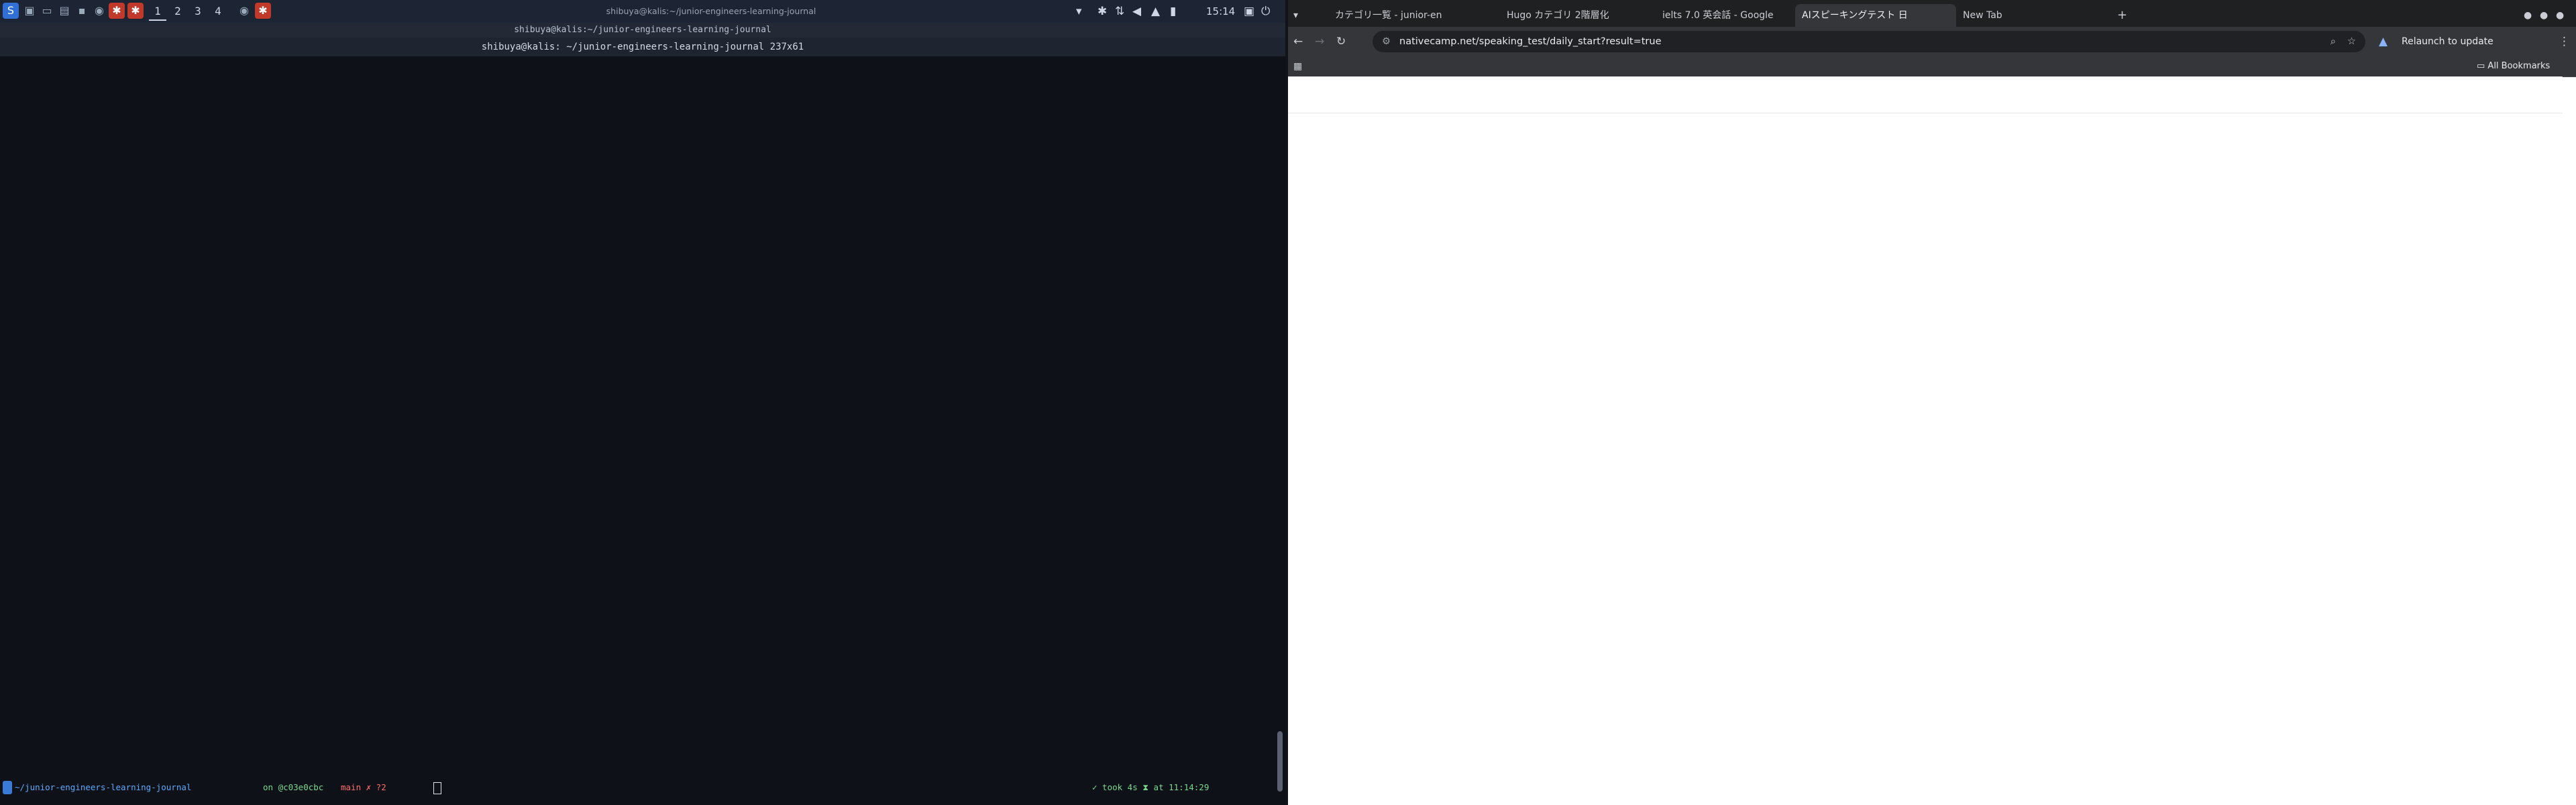 This screenshot has width=2576, height=805. What do you see at coordinates (1280, 429) in the screenshot?
I see `terminal-scrollbar` at bounding box center [1280, 429].